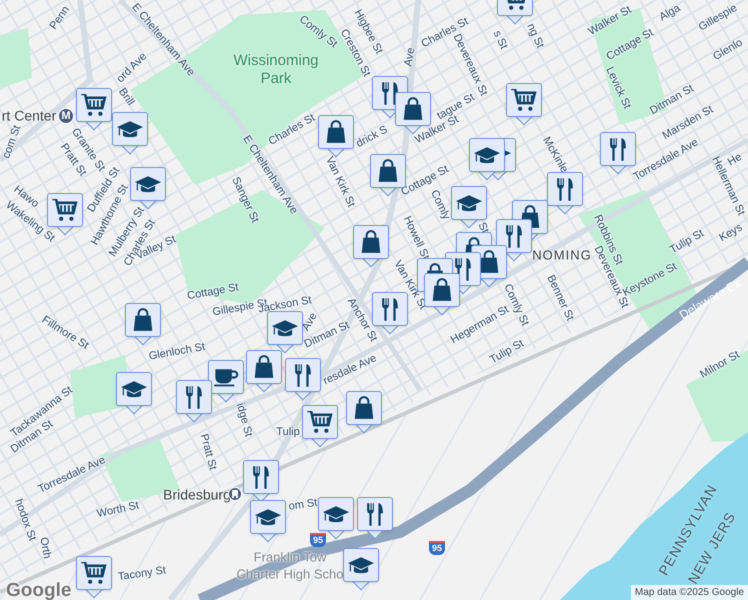 The width and height of the screenshot is (748, 600). Describe the element at coordinates (288, 432) in the screenshot. I see `street-label: Tulip` at that location.